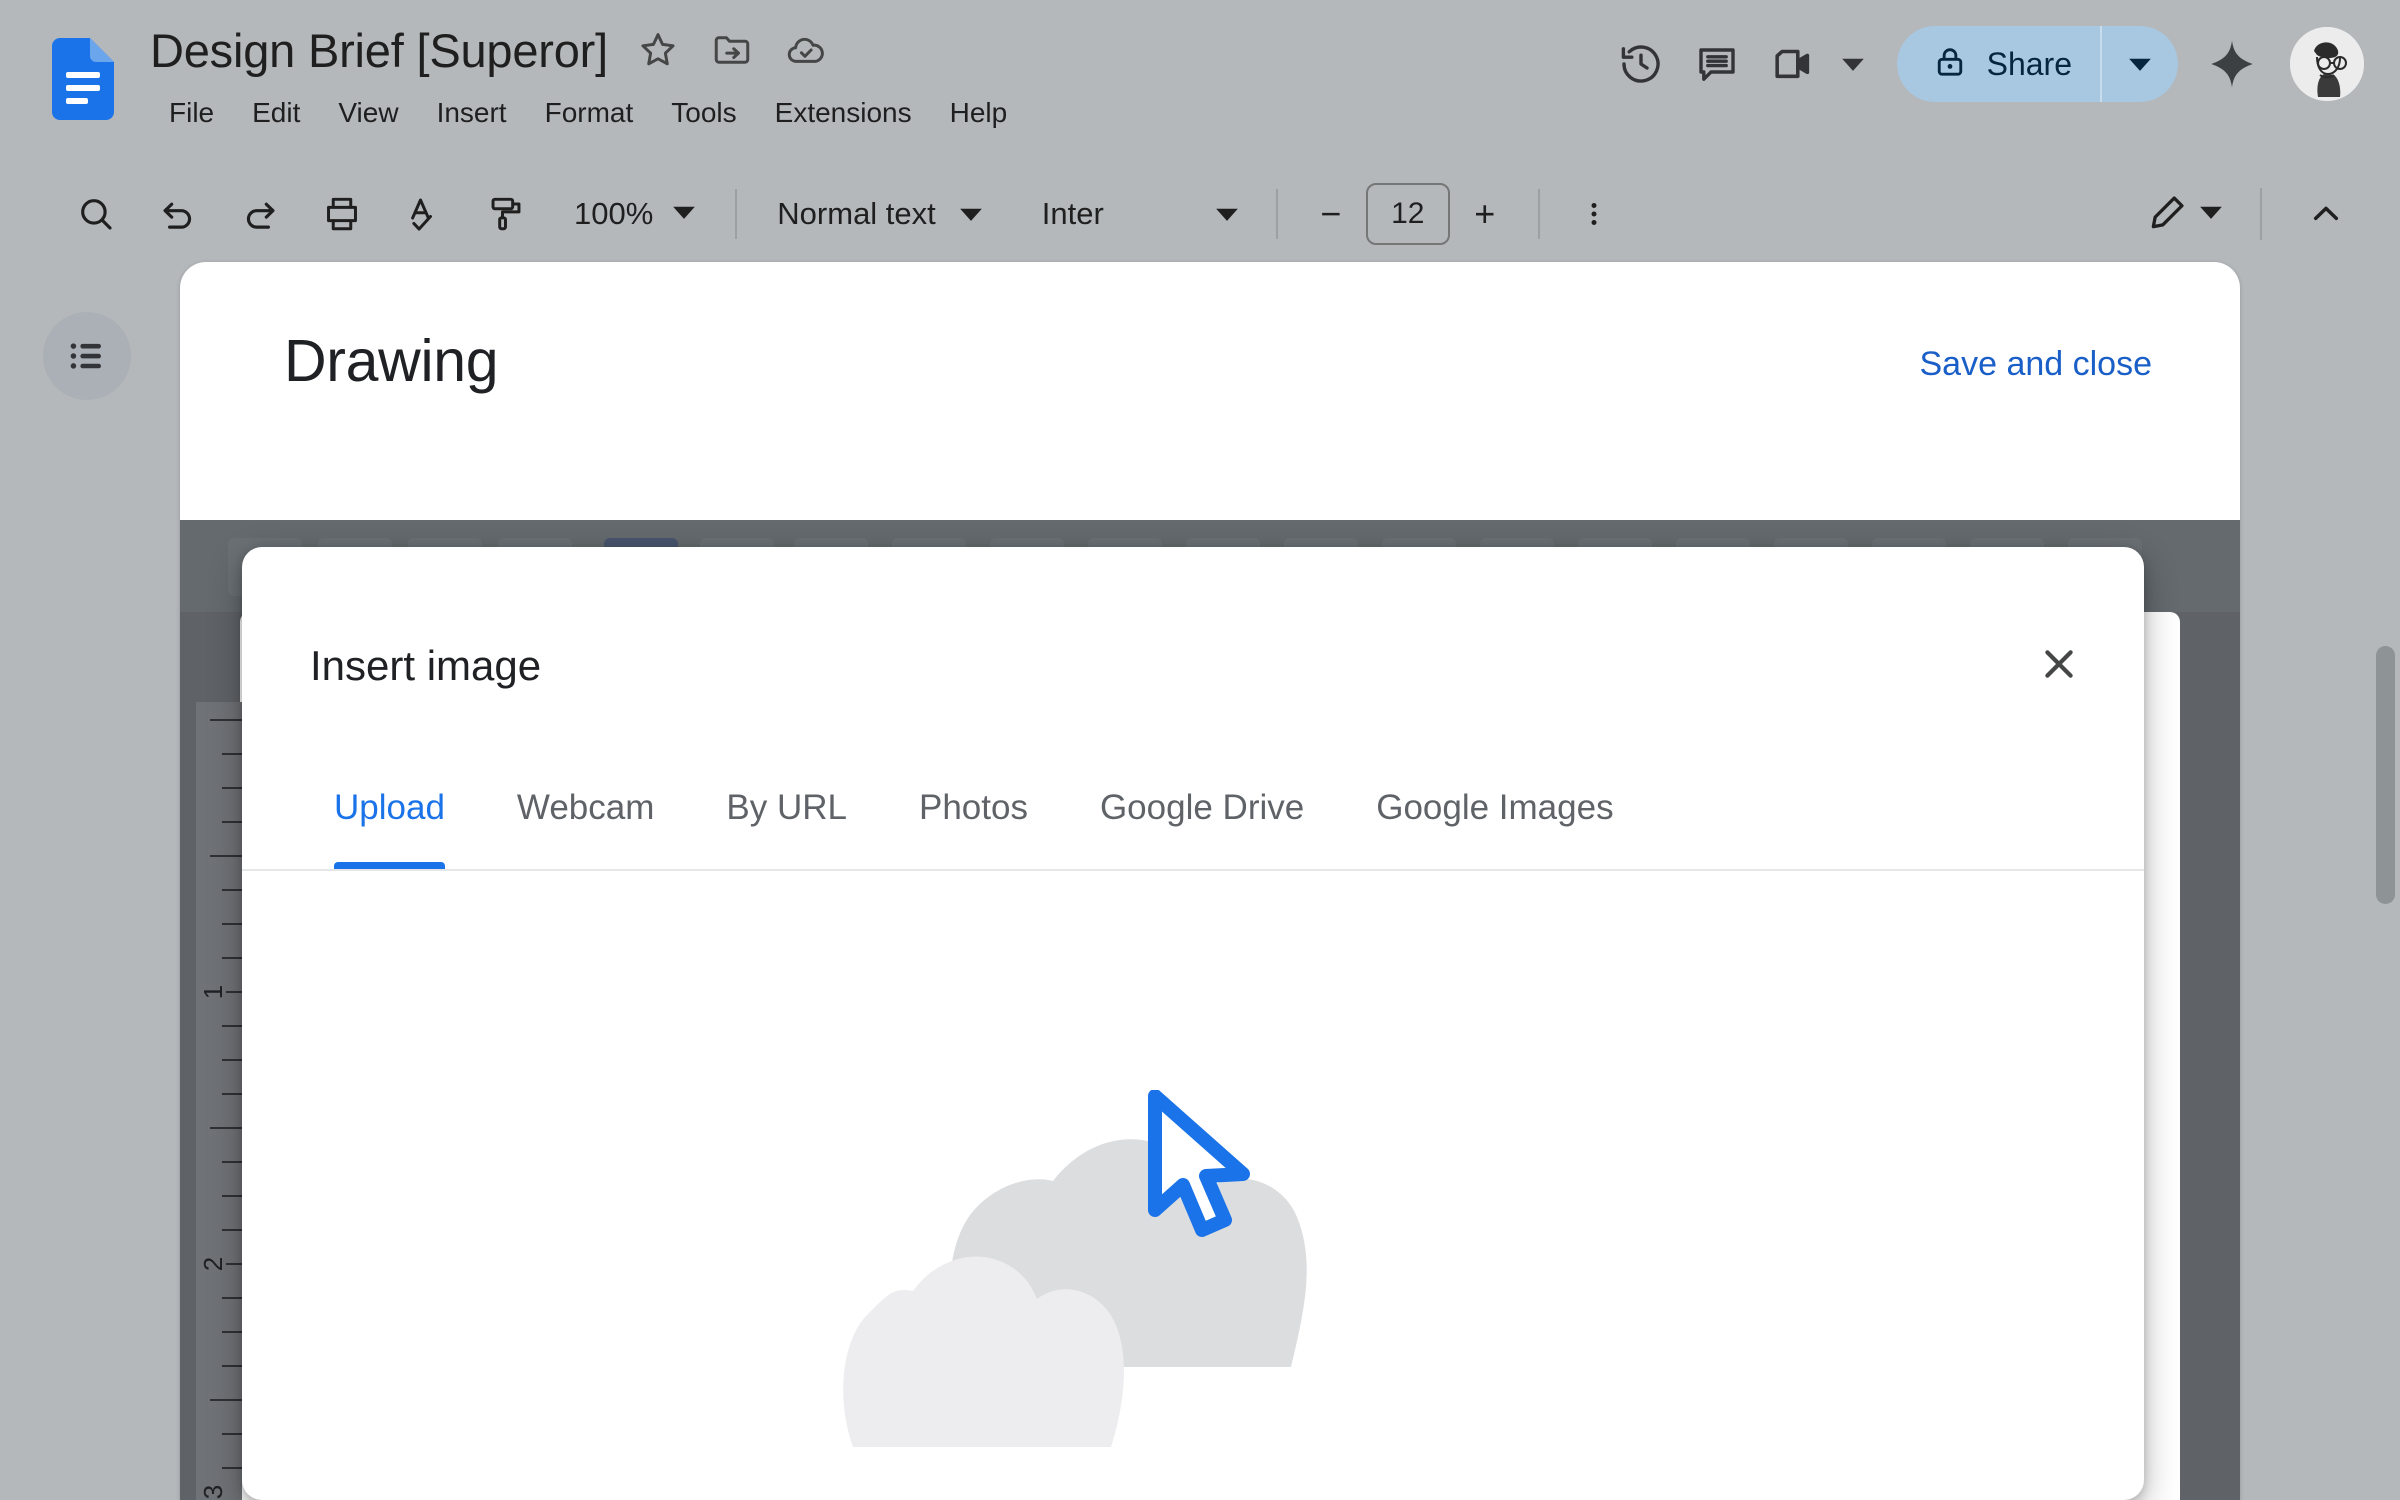 This screenshot has height=1500, width=2400. What do you see at coordinates (2211, 214) in the screenshot?
I see `editing-mode-chevron-down-icon` at bounding box center [2211, 214].